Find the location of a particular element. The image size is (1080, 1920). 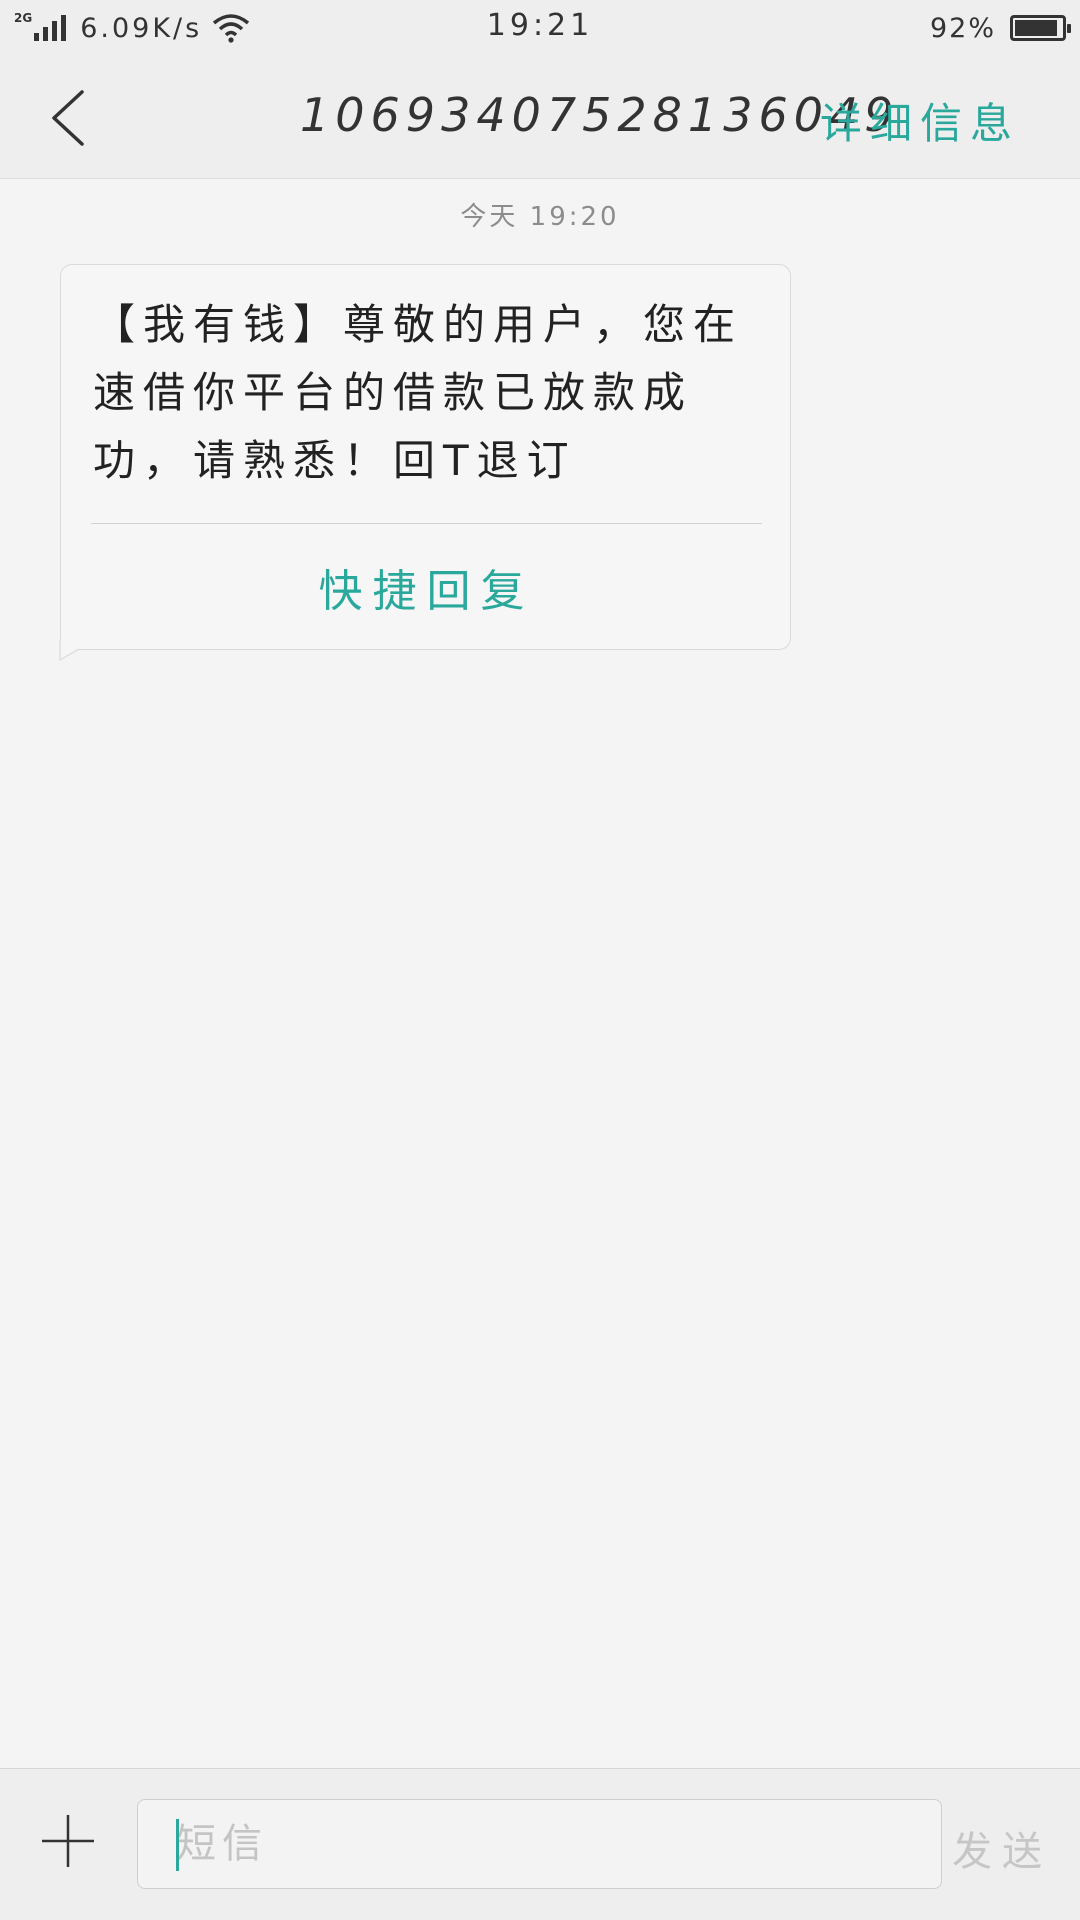

battery-icon is located at coordinates (1040, 28).